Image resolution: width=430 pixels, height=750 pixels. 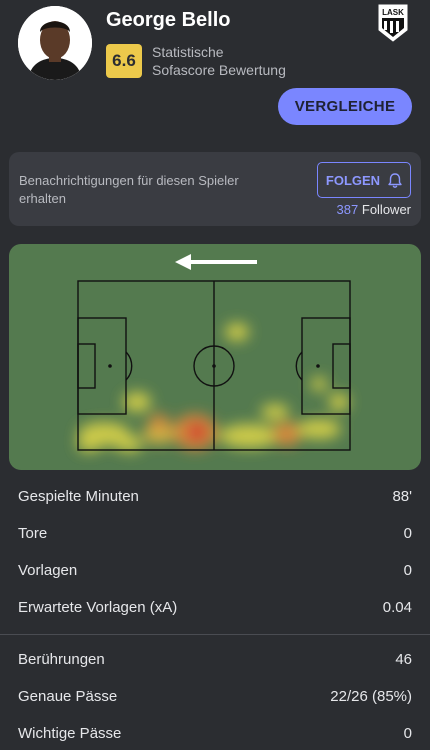 I want to click on follower-label: Follower, so click(x=386, y=209).